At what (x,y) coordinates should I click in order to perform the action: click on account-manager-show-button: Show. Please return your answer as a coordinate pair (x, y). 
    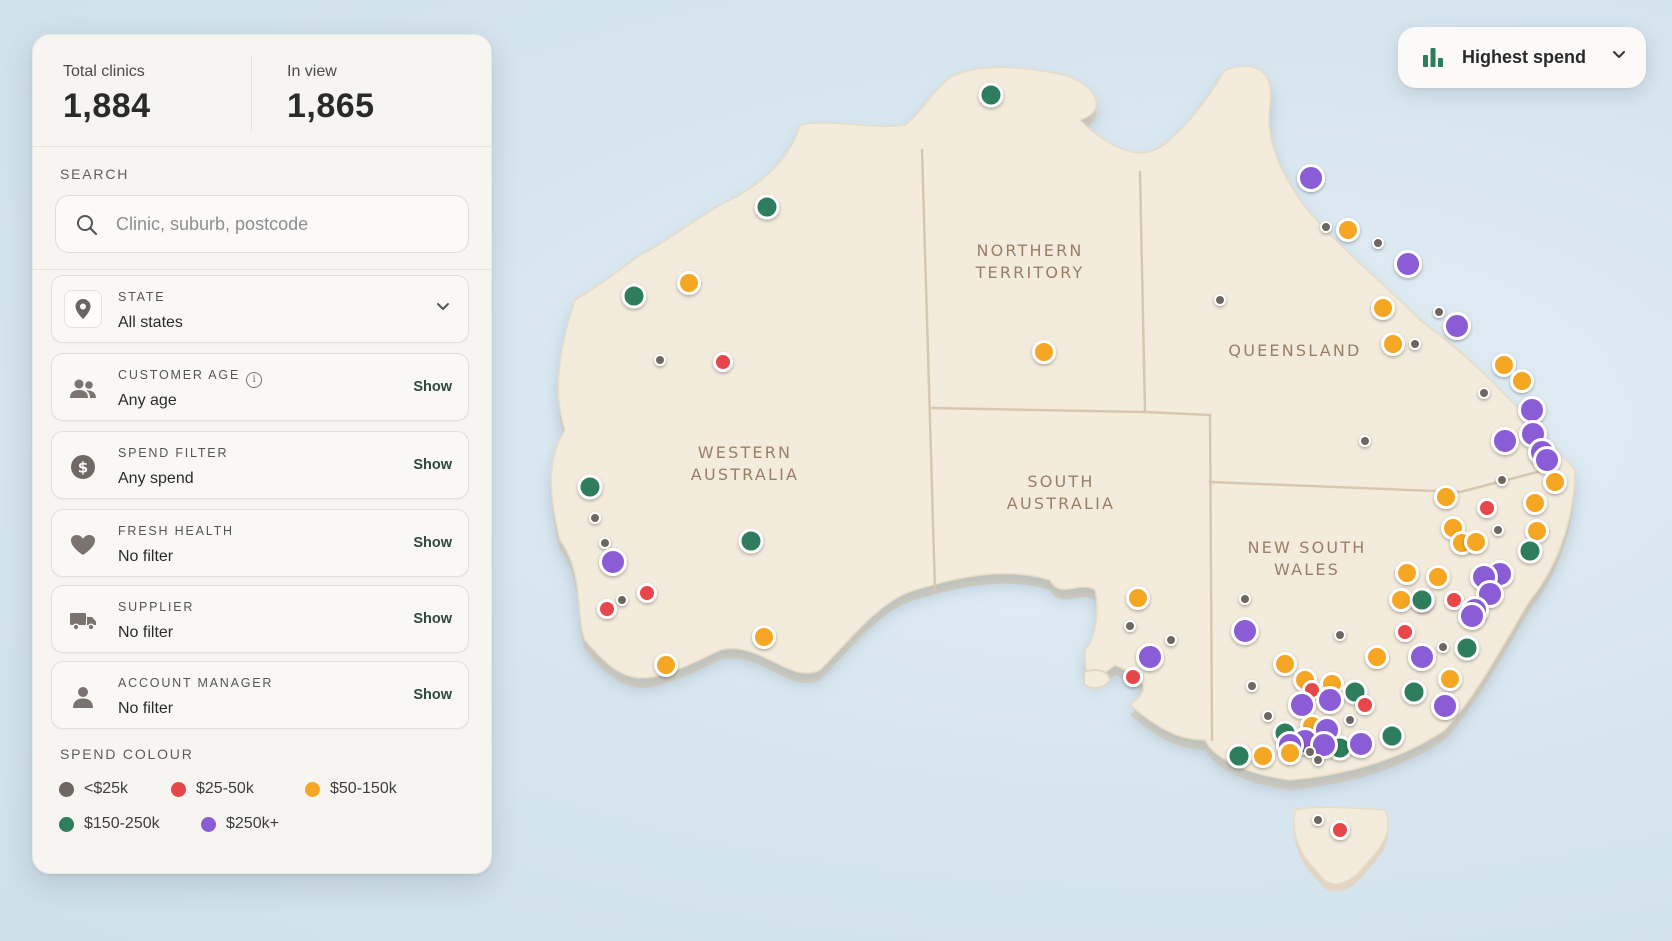
    Looking at the image, I should click on (432, 695).